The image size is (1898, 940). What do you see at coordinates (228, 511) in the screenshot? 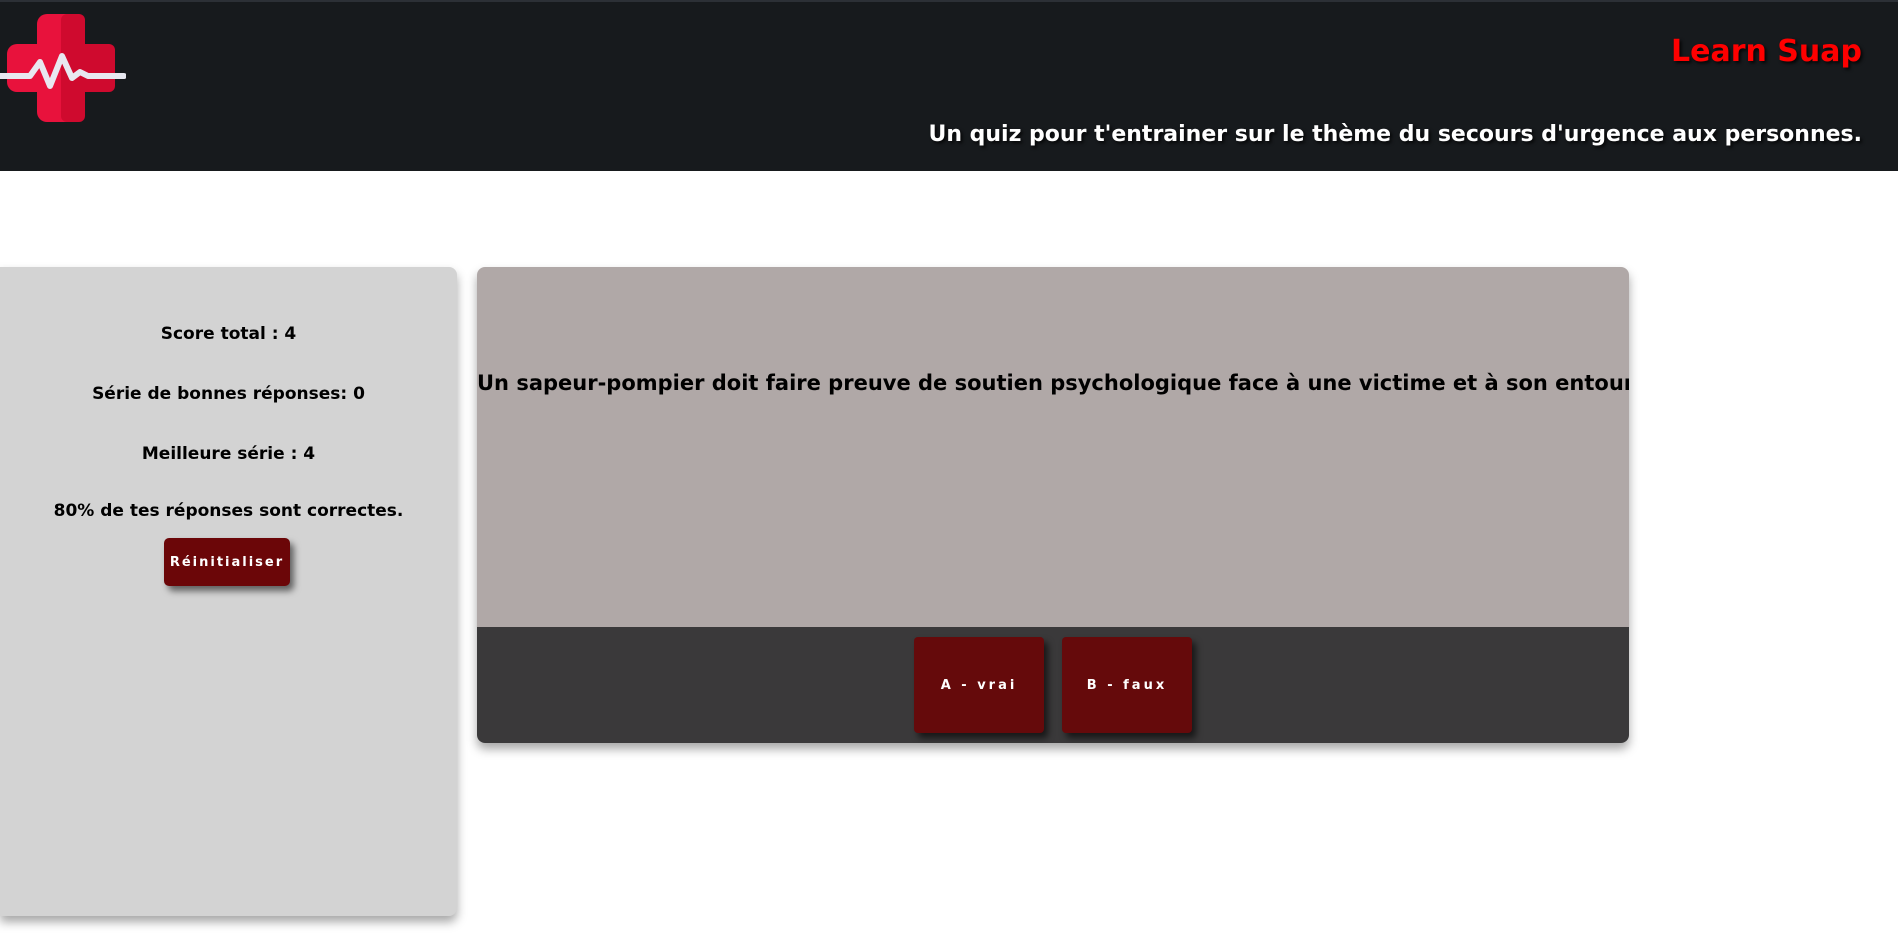
I see `percent-correct: 80% de tes réponses sont correctes.` at bounding box center [228, 511].